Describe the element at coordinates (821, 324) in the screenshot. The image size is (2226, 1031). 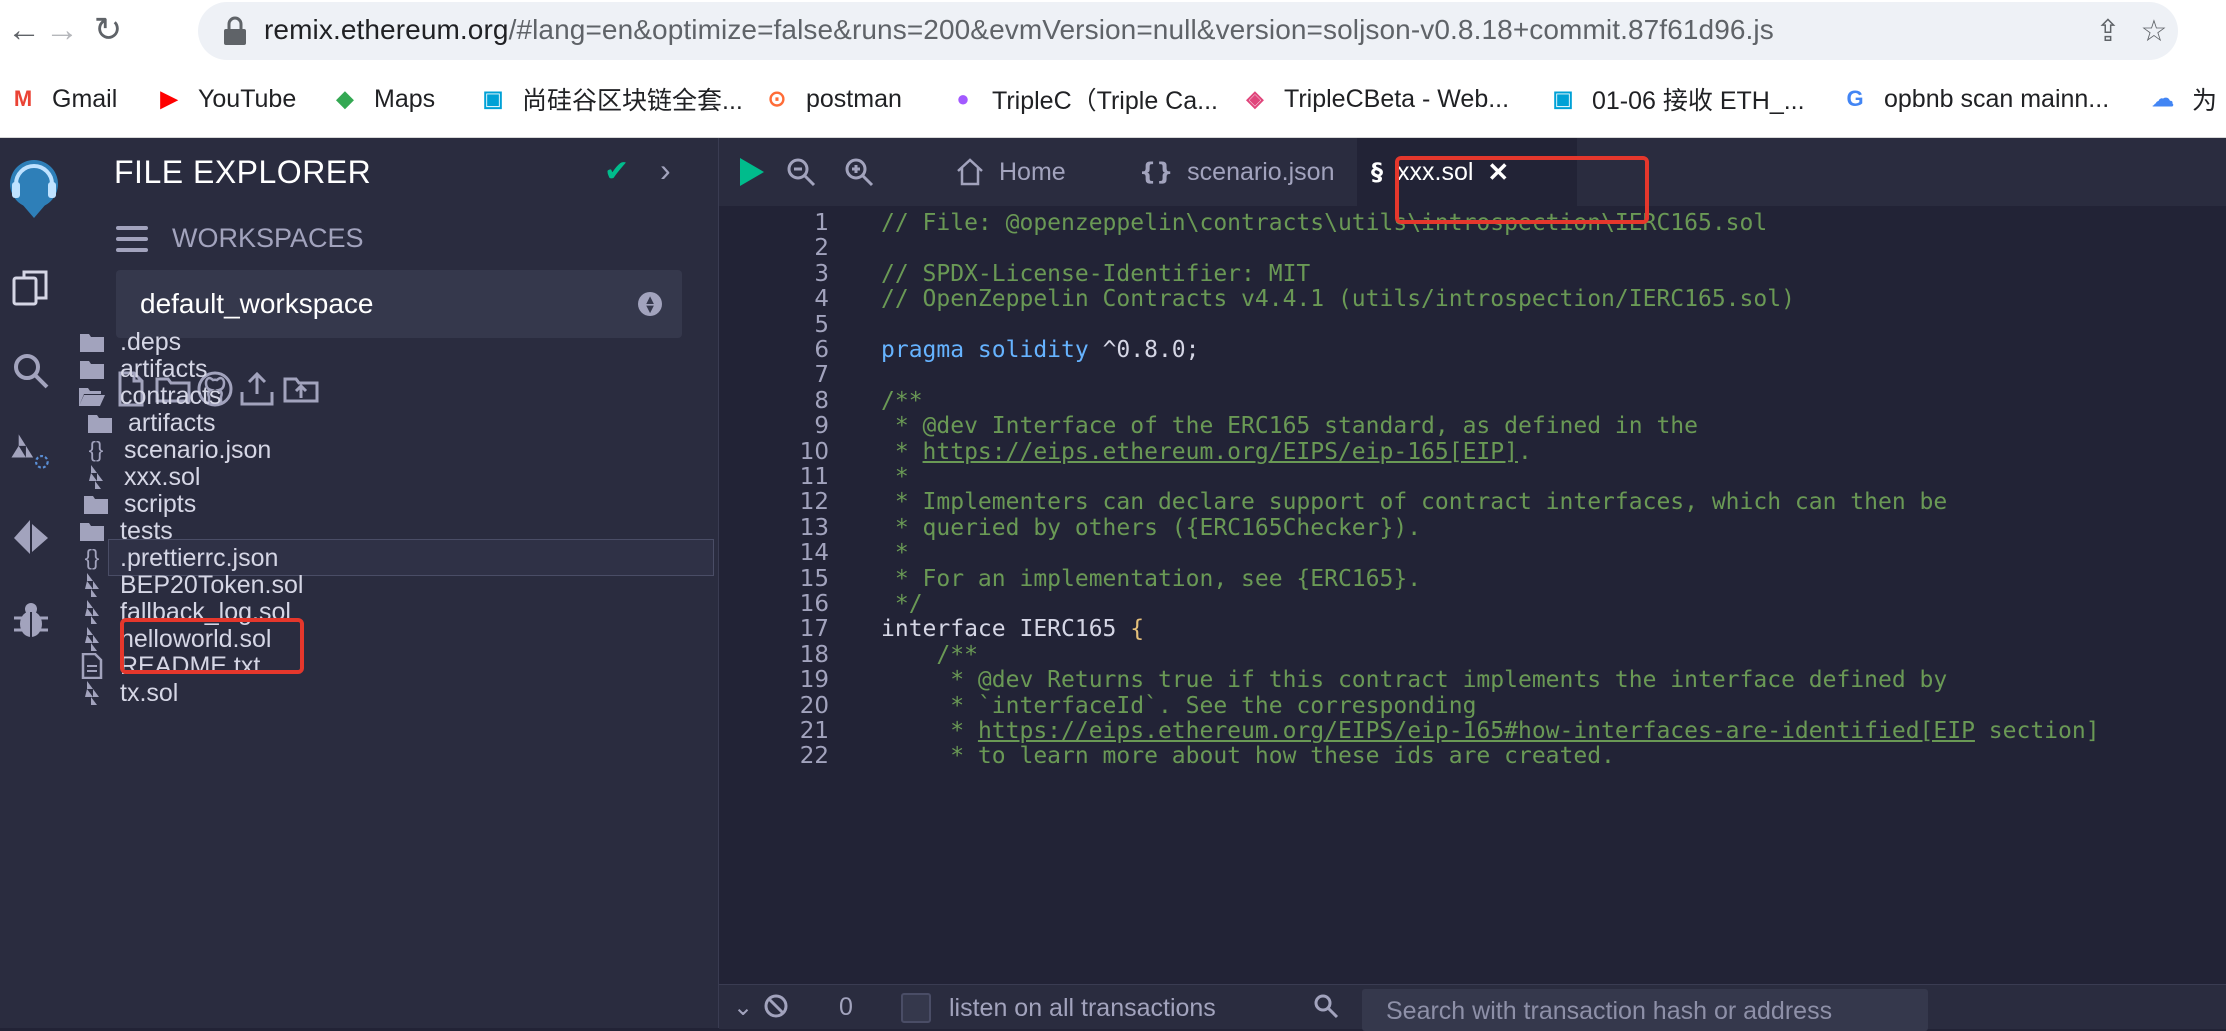
I see `line-number: 5` at that location.